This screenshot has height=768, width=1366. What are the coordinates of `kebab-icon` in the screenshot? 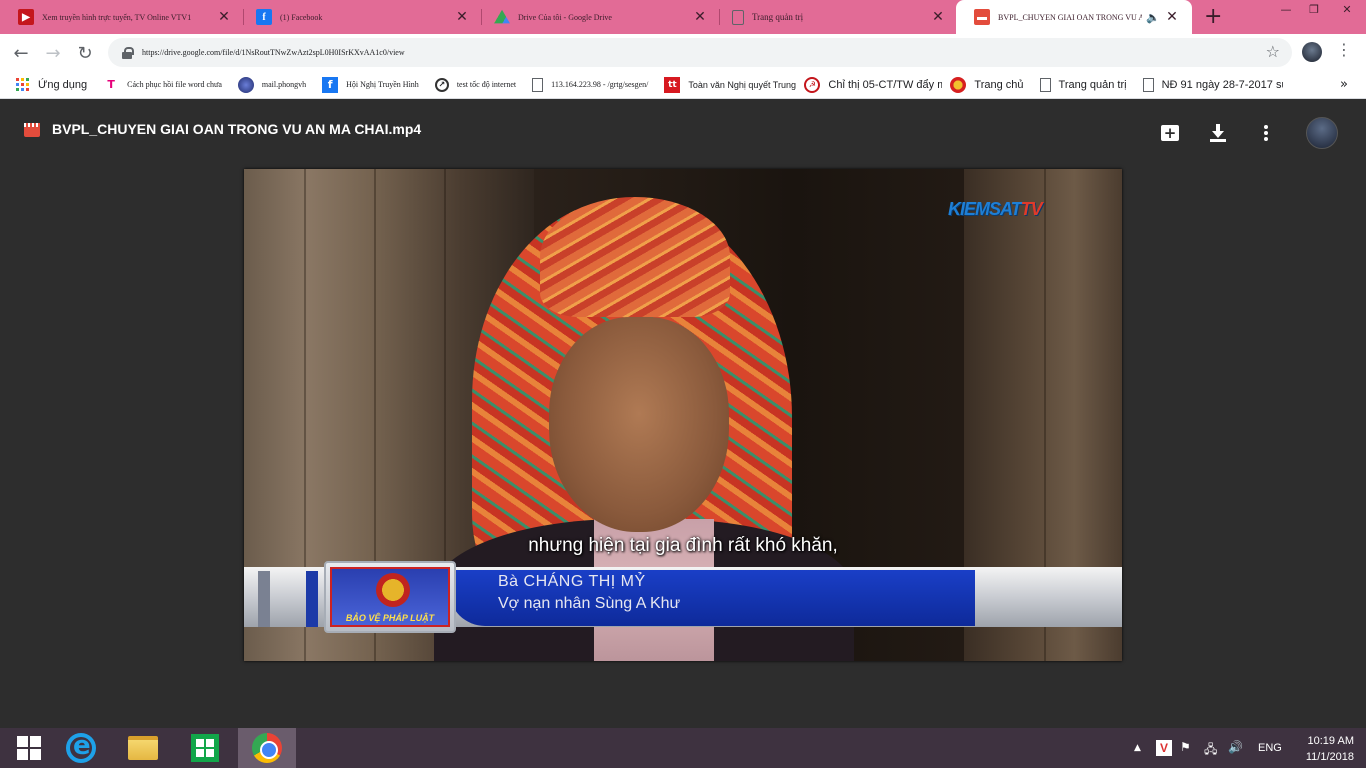 It's located at (1266, 133).